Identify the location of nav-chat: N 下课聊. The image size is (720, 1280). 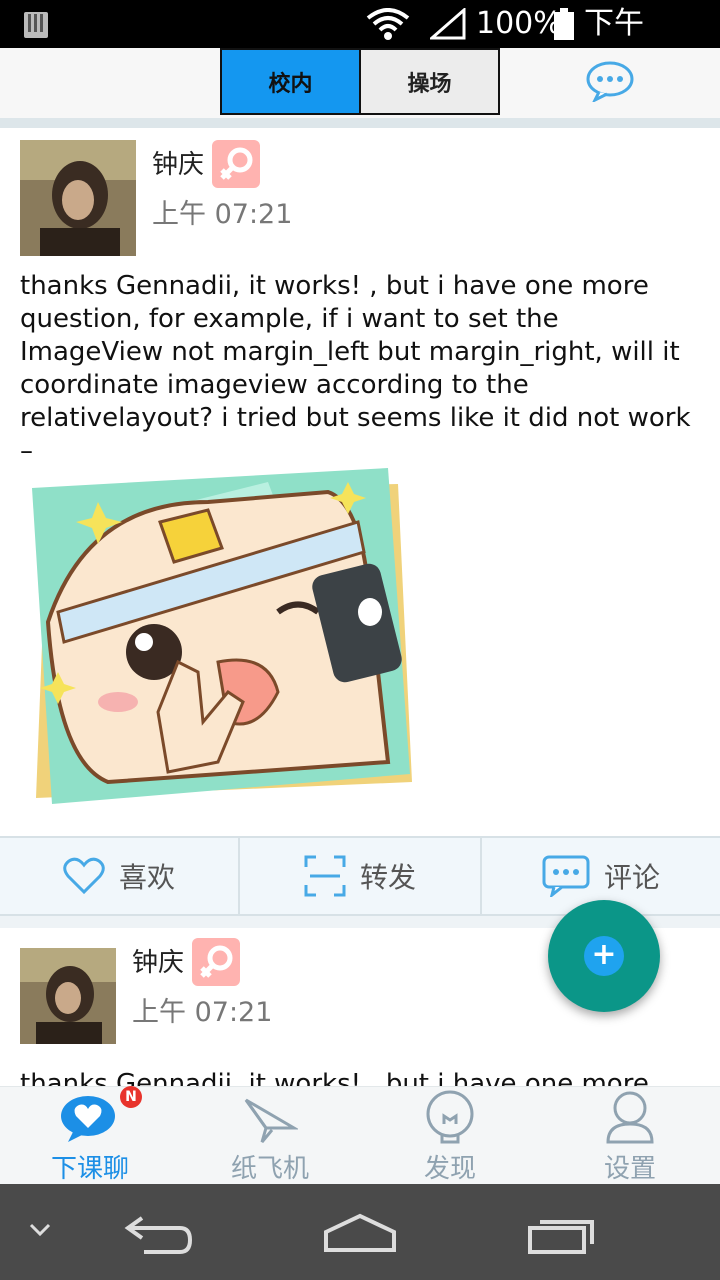
(90, 1135).